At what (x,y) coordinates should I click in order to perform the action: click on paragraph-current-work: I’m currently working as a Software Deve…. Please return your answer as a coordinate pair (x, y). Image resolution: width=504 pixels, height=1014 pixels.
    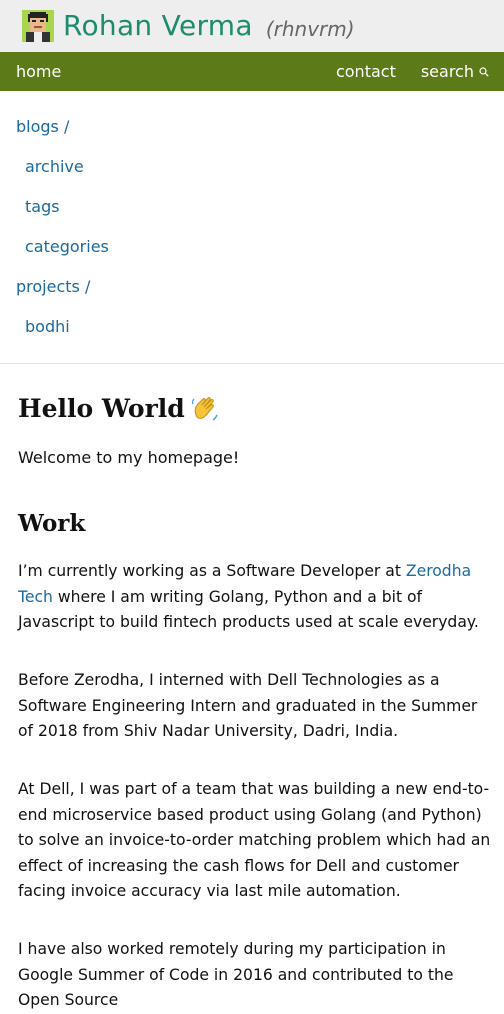
    Looking at the image, I should click on (256, 597).